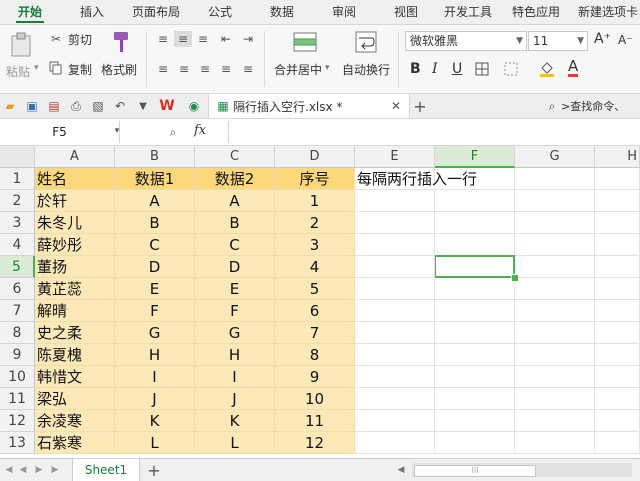  What do you see at coordinates (194, 106) in the screenshot?
I see `cloud-icon: ◉` at bounding box center [194, 106].